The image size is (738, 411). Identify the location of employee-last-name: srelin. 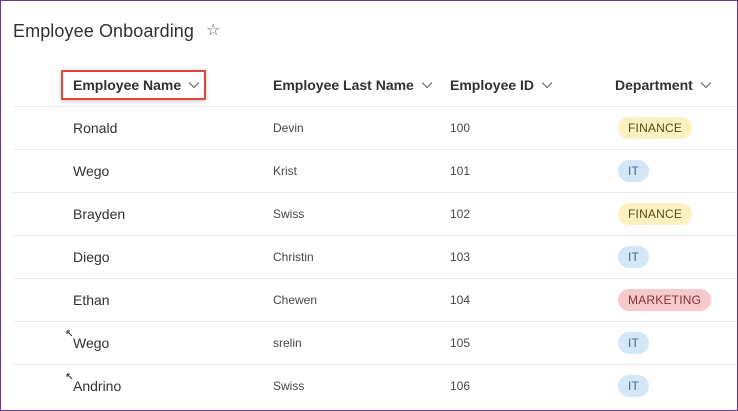
(287, 343).